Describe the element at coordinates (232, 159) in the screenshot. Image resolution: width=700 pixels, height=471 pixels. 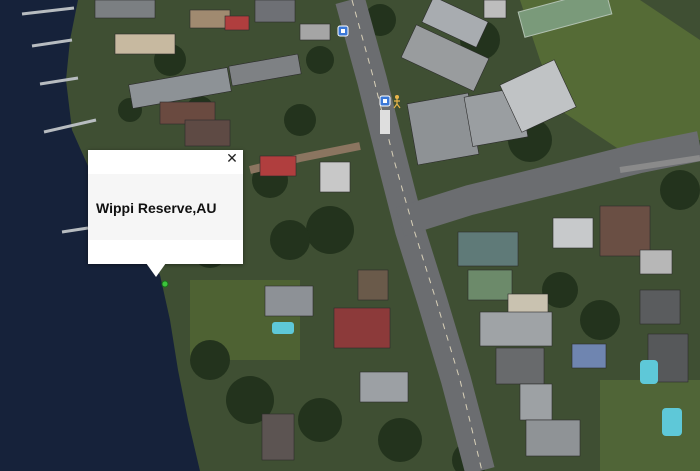
I see `close-icon: ✕` at that location.